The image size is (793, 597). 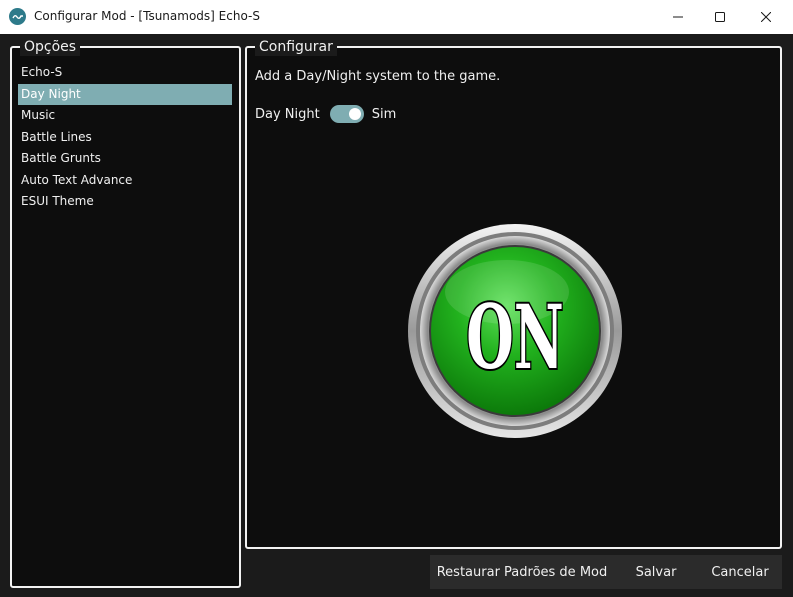 I want to click on options-legend: Opções, so click(x=50, y=47).